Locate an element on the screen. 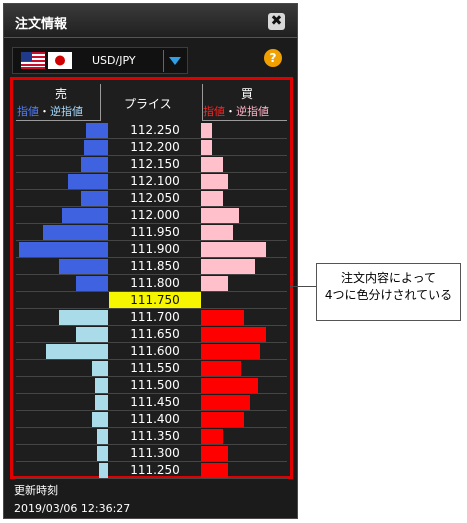 Image resolution: width=467 pixels, height=523 pixels. order-book-row: 111.850 is located at coordinates (151, 266).